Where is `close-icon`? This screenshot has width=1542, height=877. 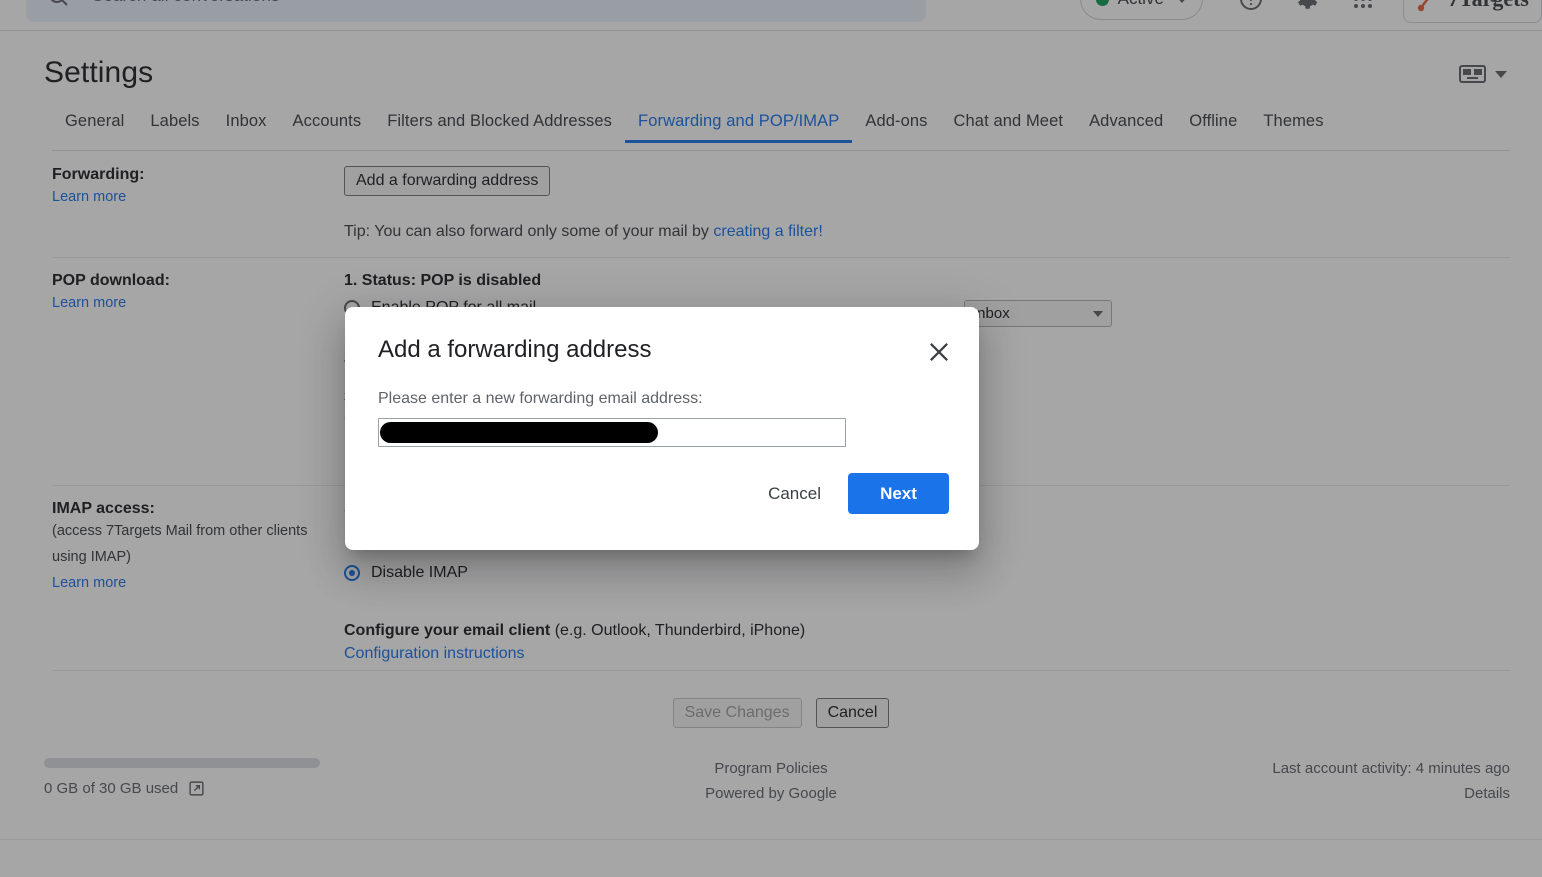
close-icon is located at coordinates (939, 352).